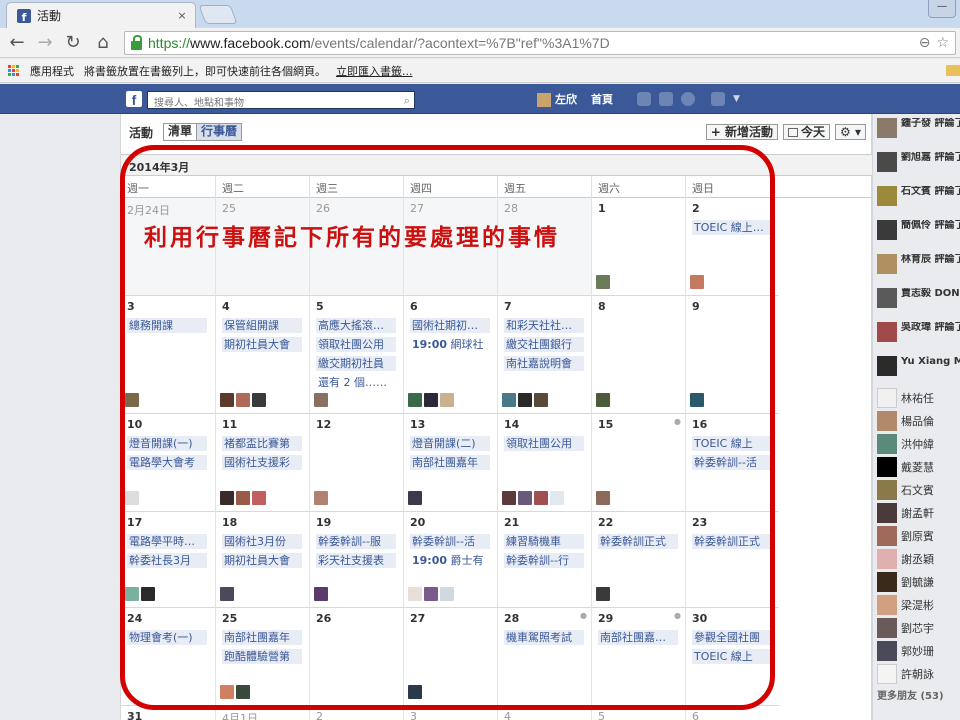  Describe the element at coordinates (101, 15) in the screenshot. I see `browser-tab: f 活動 ×` at that location.